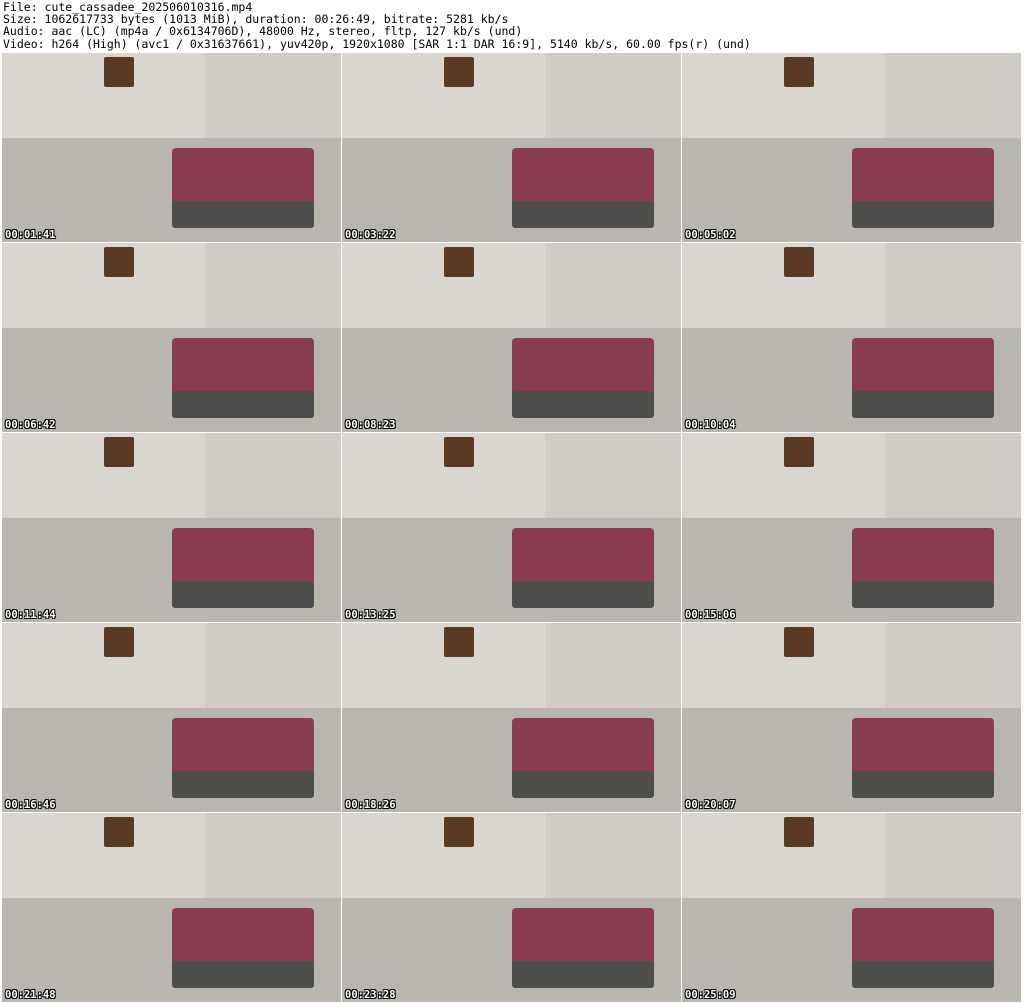  What do you see at coordinates (370, 995) in the screenshot?
I see `timestamp-label: 00:23:28` at bounding box center [370, 995].